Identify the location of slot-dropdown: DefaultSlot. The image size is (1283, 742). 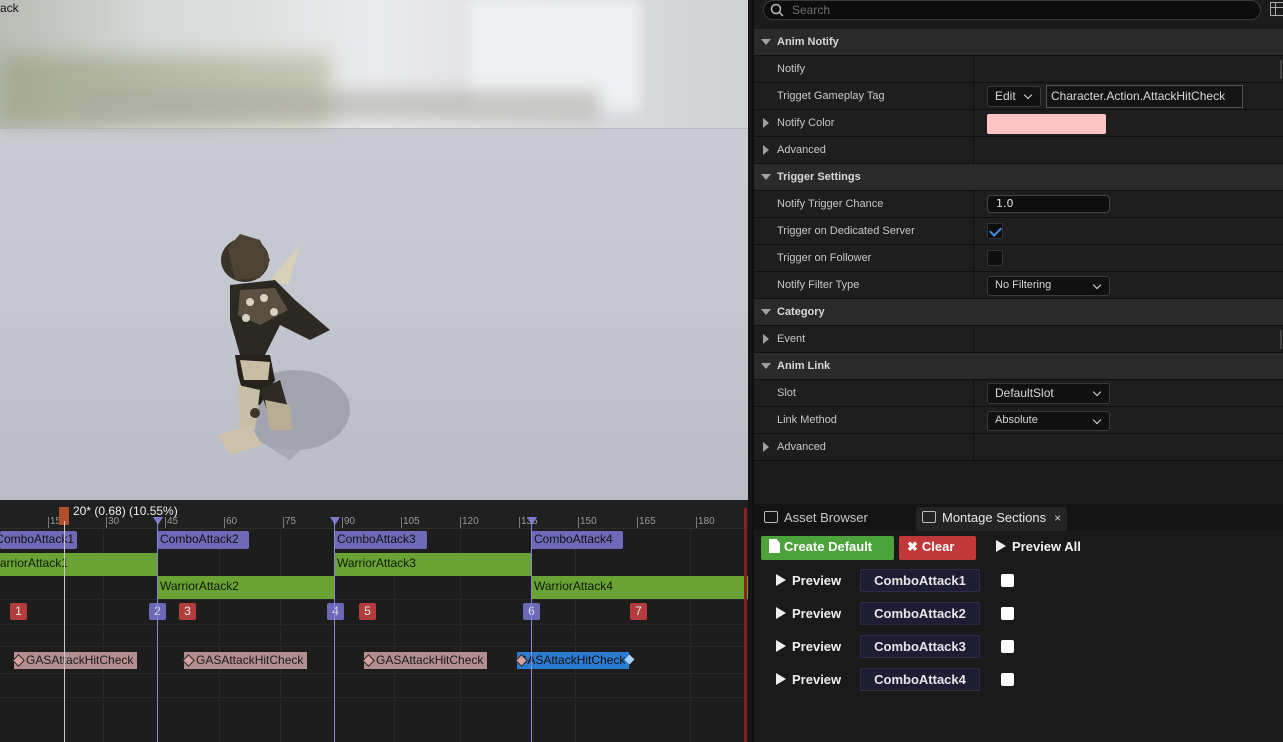
(1048, 393).